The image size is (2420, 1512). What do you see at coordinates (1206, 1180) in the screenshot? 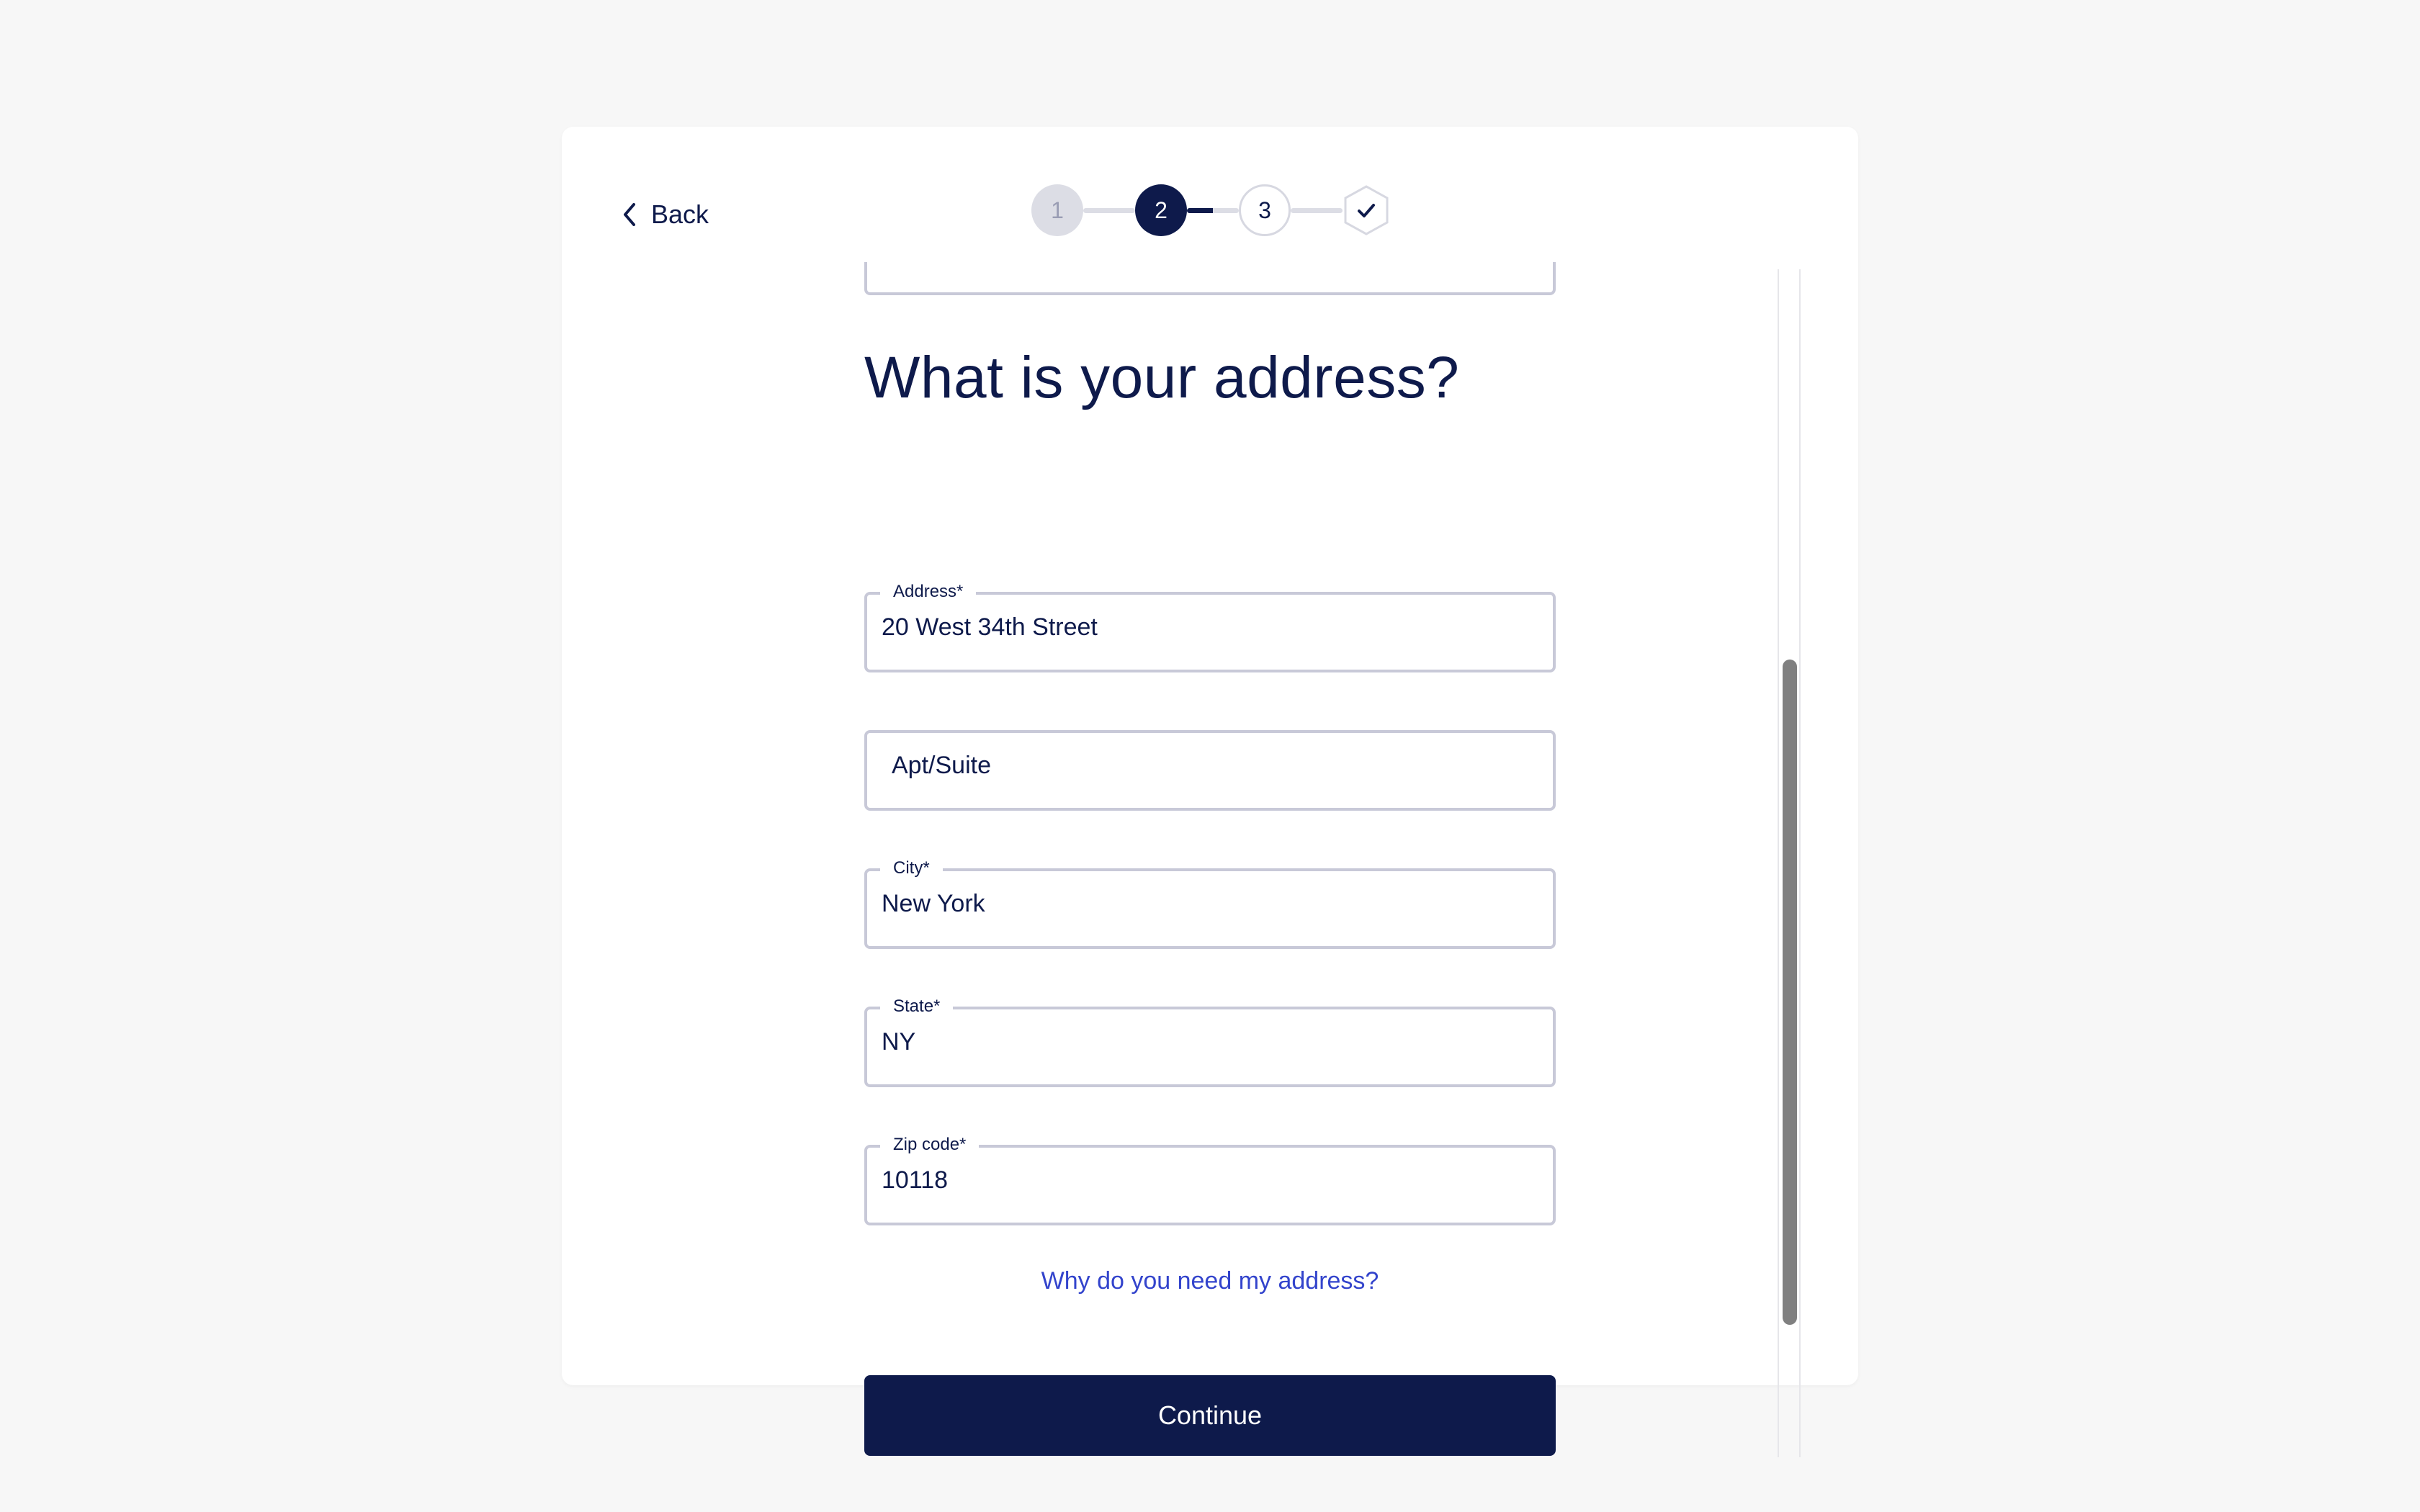
I see `zip-code-input` at bounding box center [1206, 1180].